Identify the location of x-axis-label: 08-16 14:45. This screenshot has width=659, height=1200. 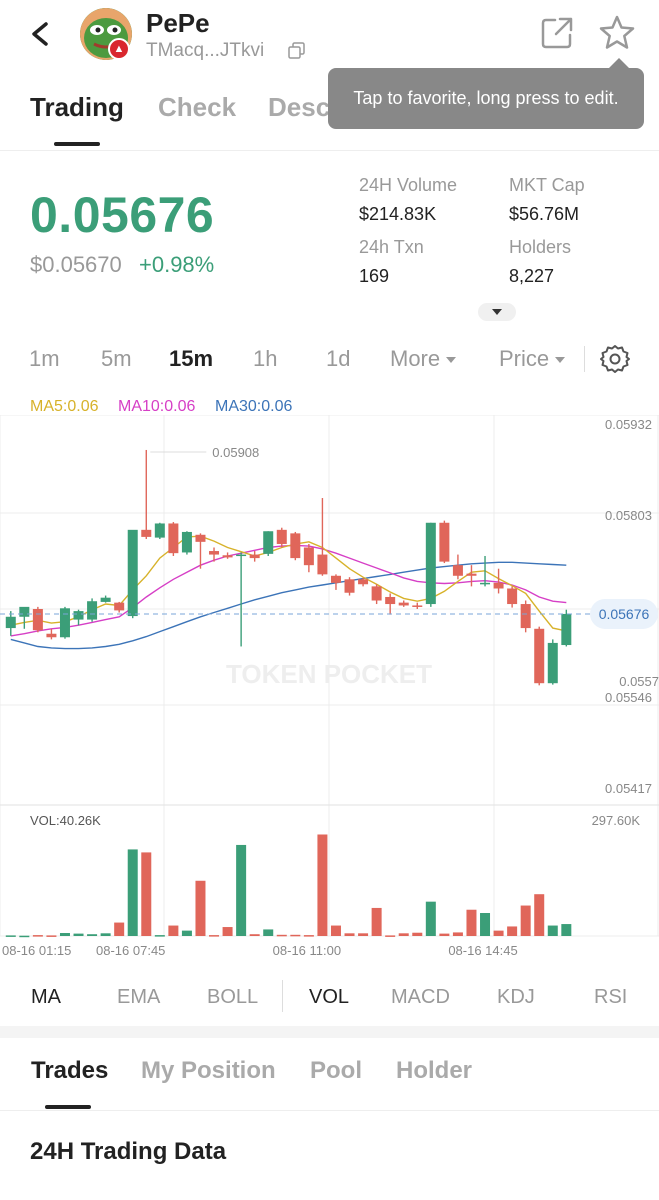
(482, 950).